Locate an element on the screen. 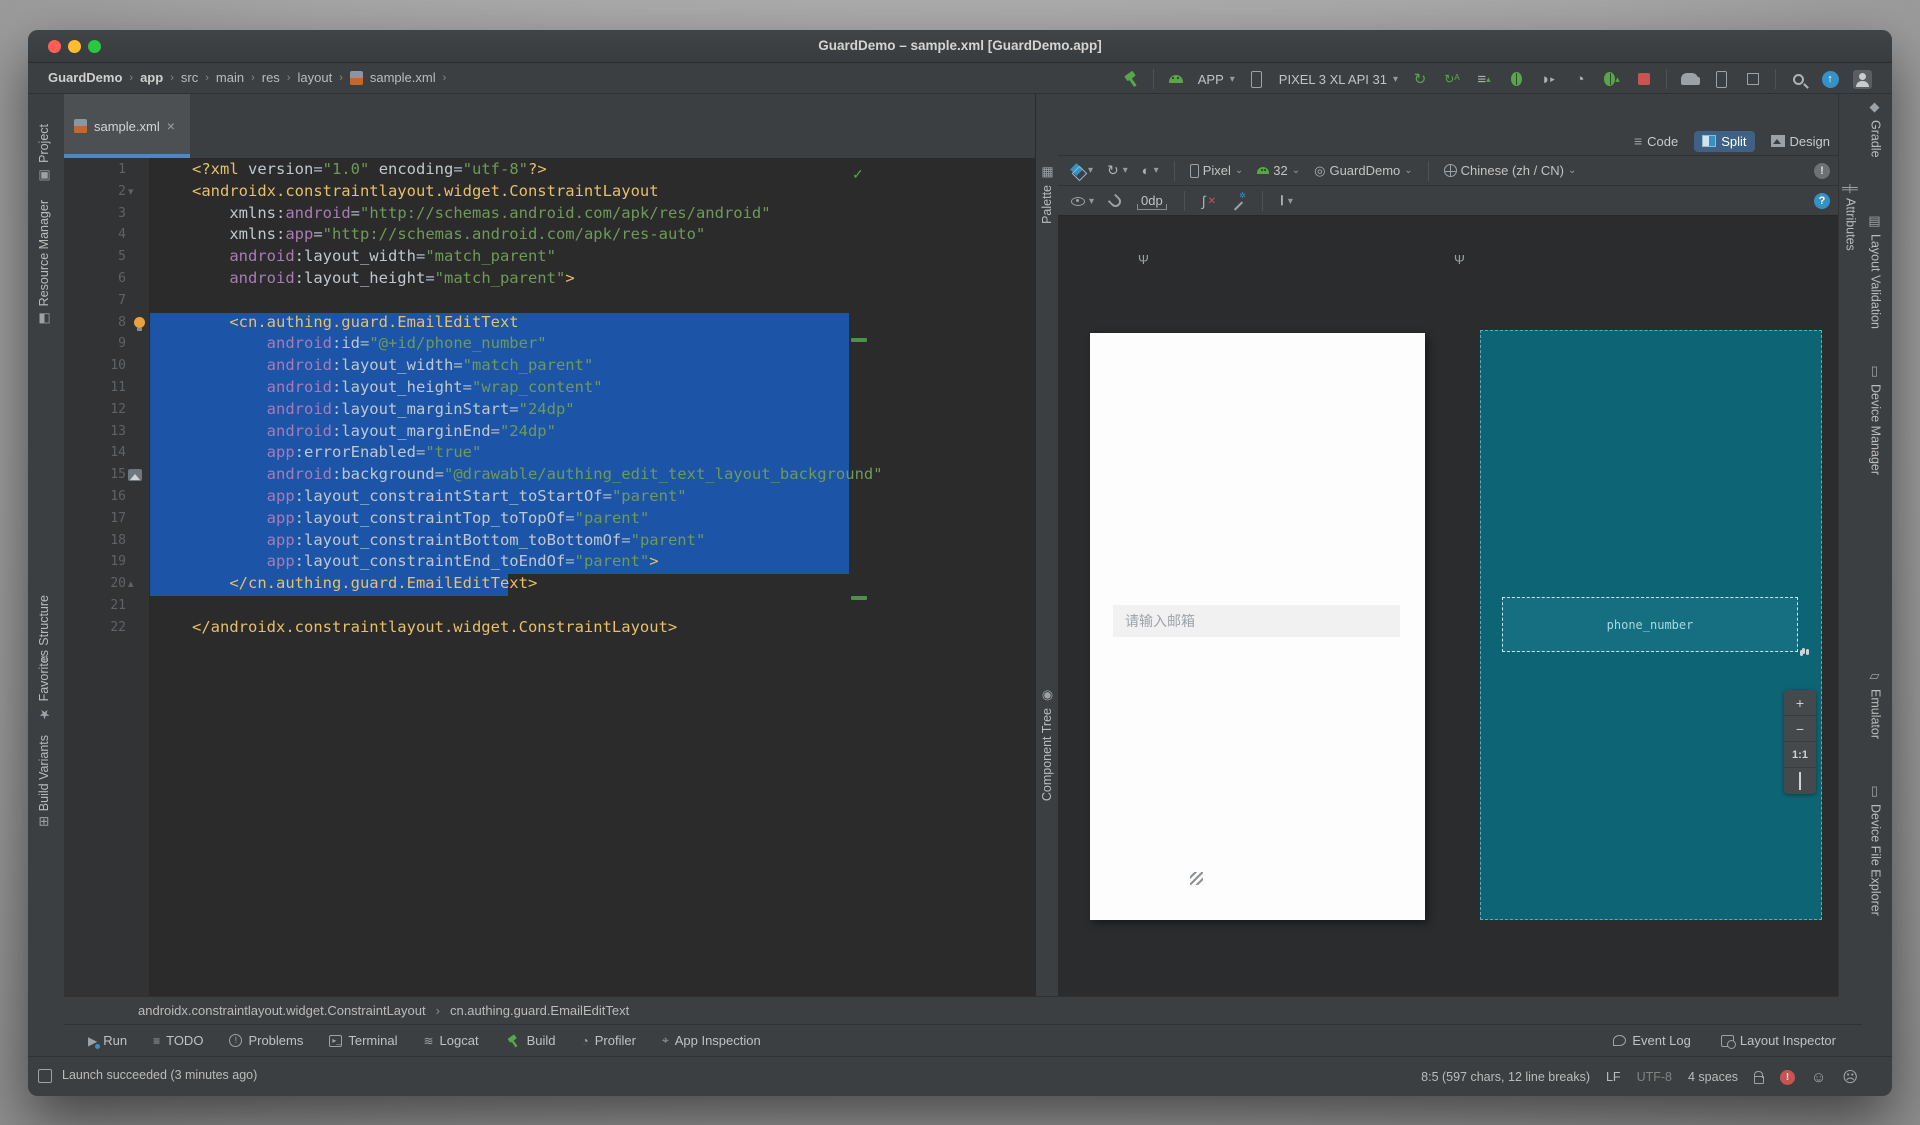  drawable-preview-icon is located at coordinates (135, 475).